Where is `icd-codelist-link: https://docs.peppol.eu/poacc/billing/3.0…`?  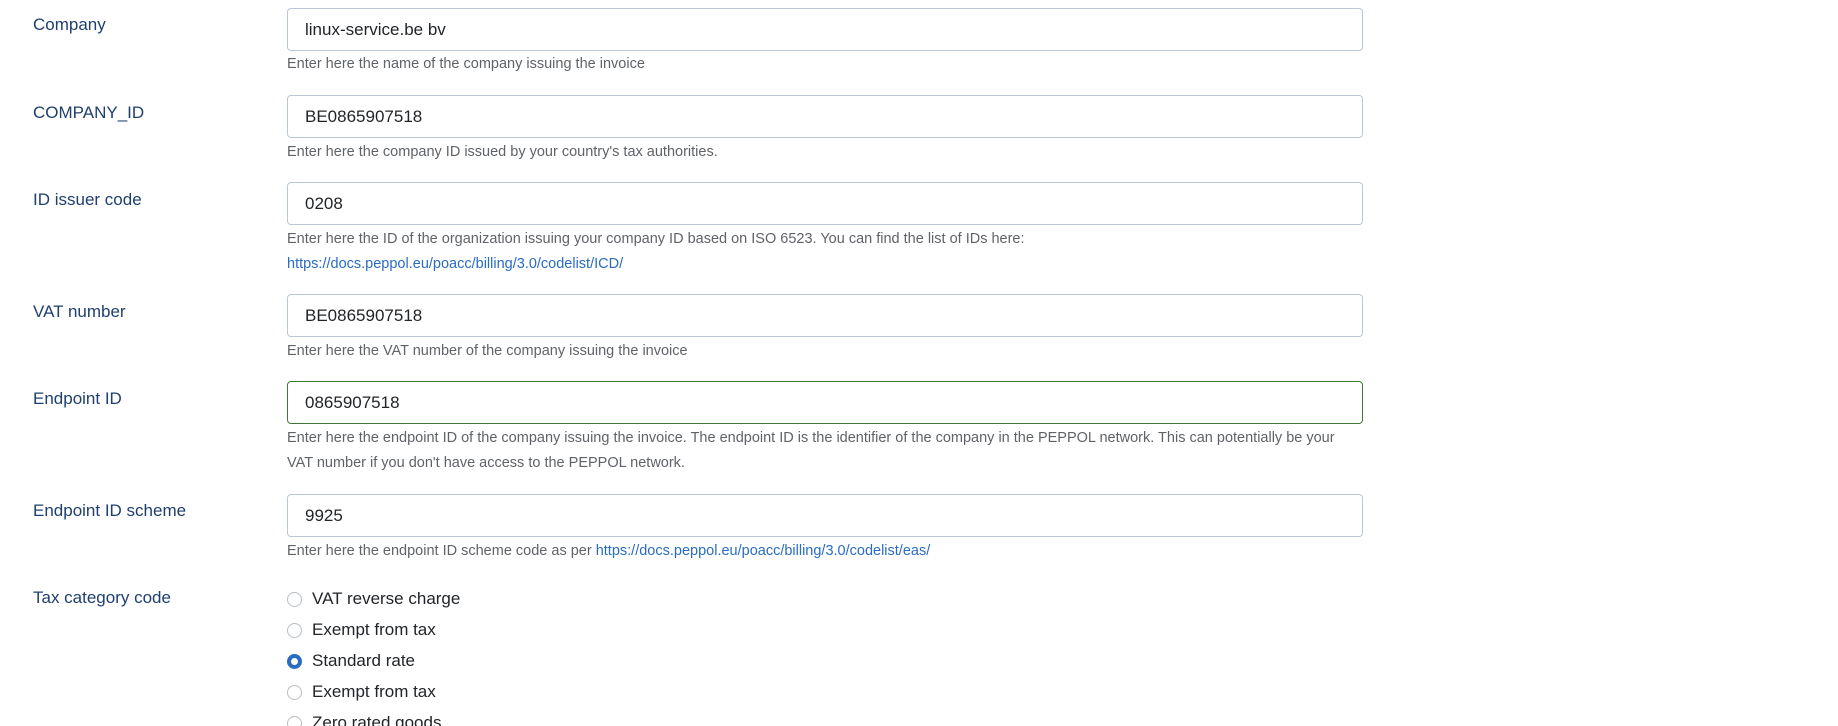
icd-codelist-link: https://docs.peppol.eu/poacc/billing/3.0… is located at coordinates (455, 264).